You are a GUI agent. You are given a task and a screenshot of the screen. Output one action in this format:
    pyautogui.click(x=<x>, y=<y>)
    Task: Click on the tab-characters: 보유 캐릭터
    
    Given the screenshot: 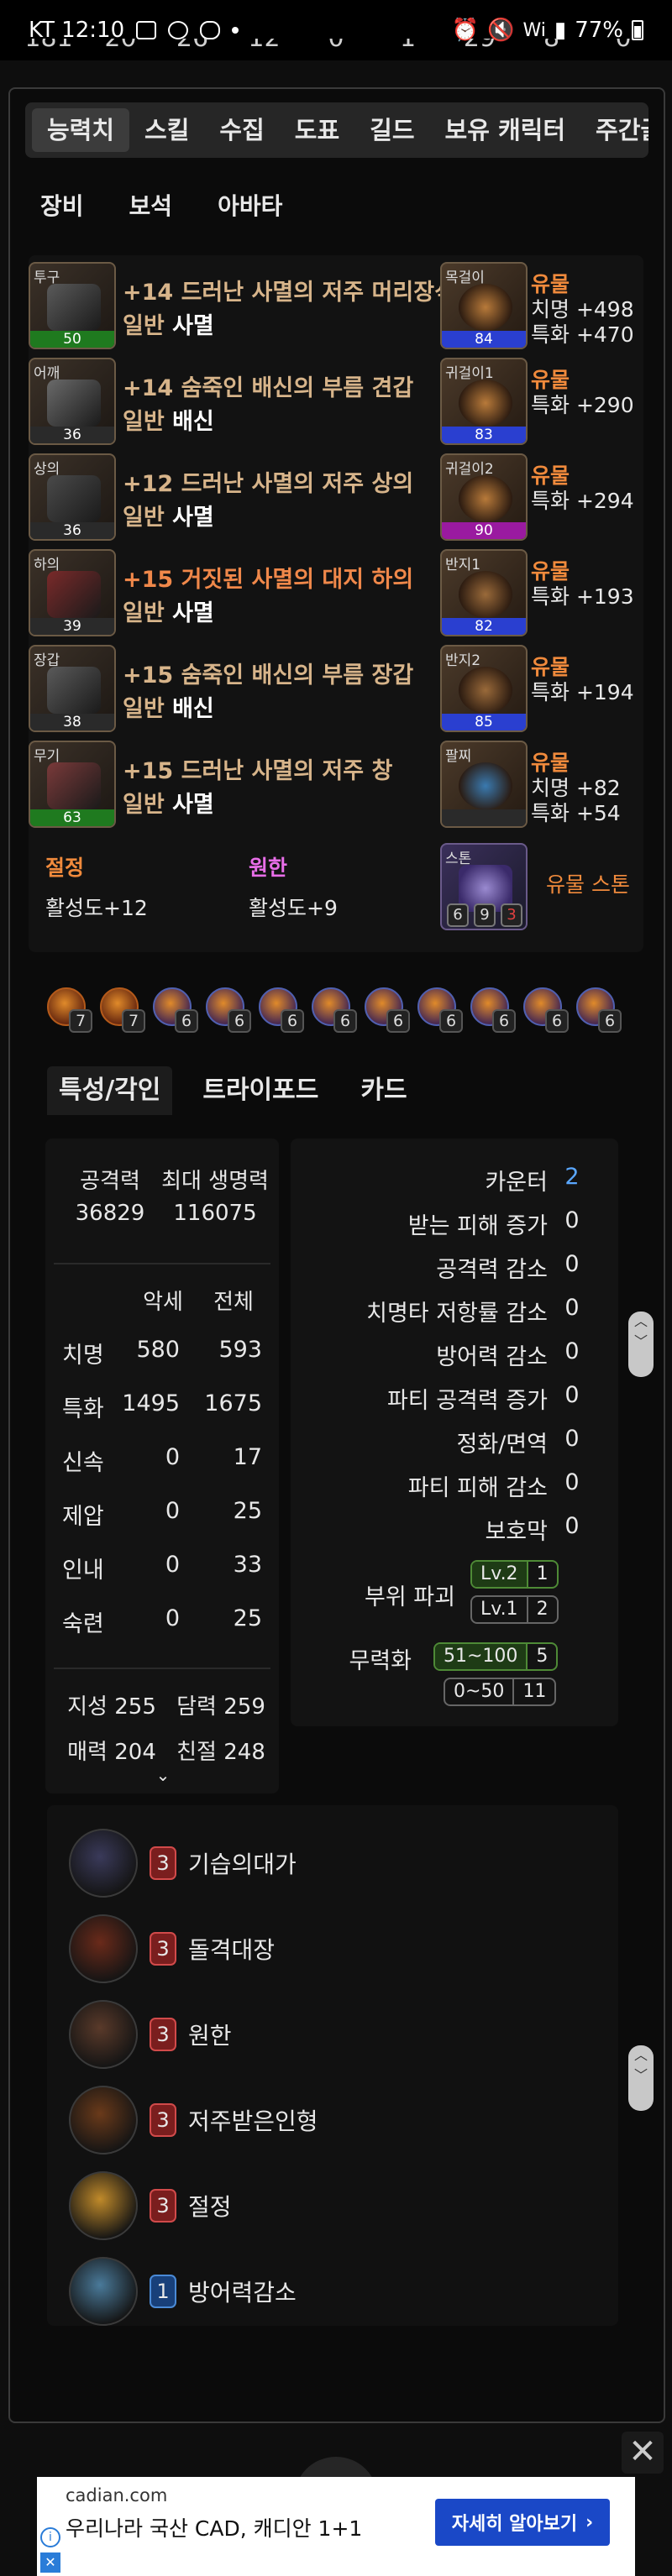 What is the action you would take?
    pyautogui.click(x=505, y=130)
    